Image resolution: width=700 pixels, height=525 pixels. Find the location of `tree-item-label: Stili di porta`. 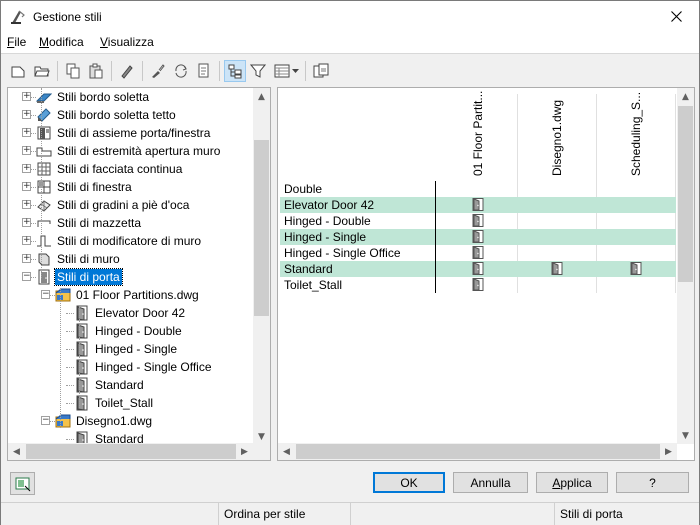

tree-item-label: Stili di porta is located at coordinates (88, 277).